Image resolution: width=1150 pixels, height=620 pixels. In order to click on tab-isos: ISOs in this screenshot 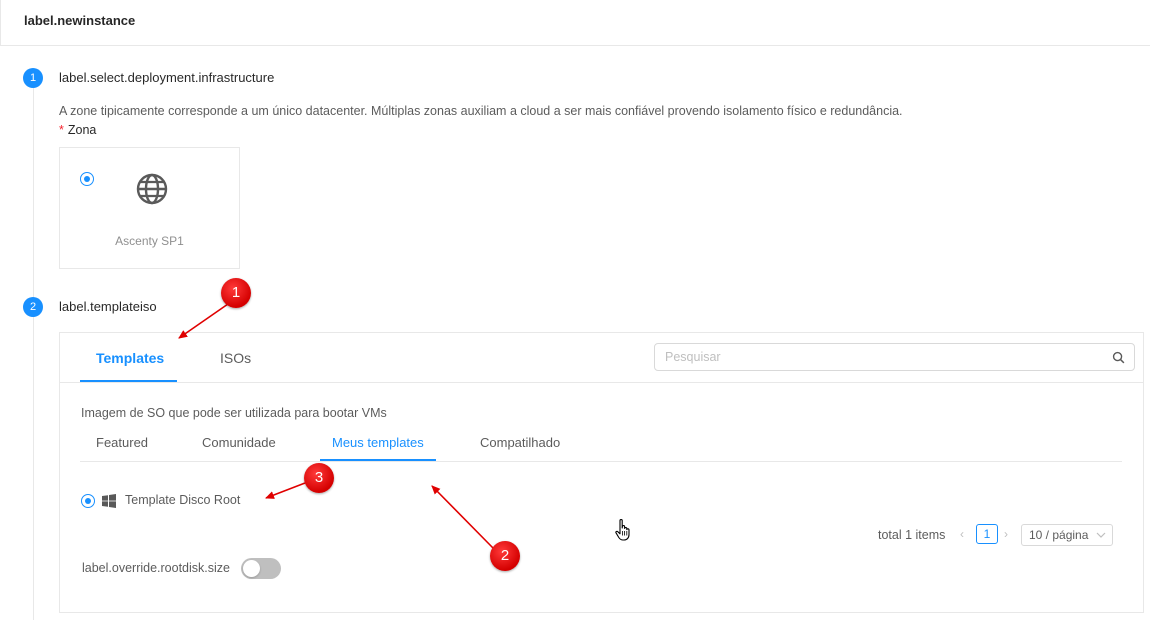, I will do `click(235, 358)`.